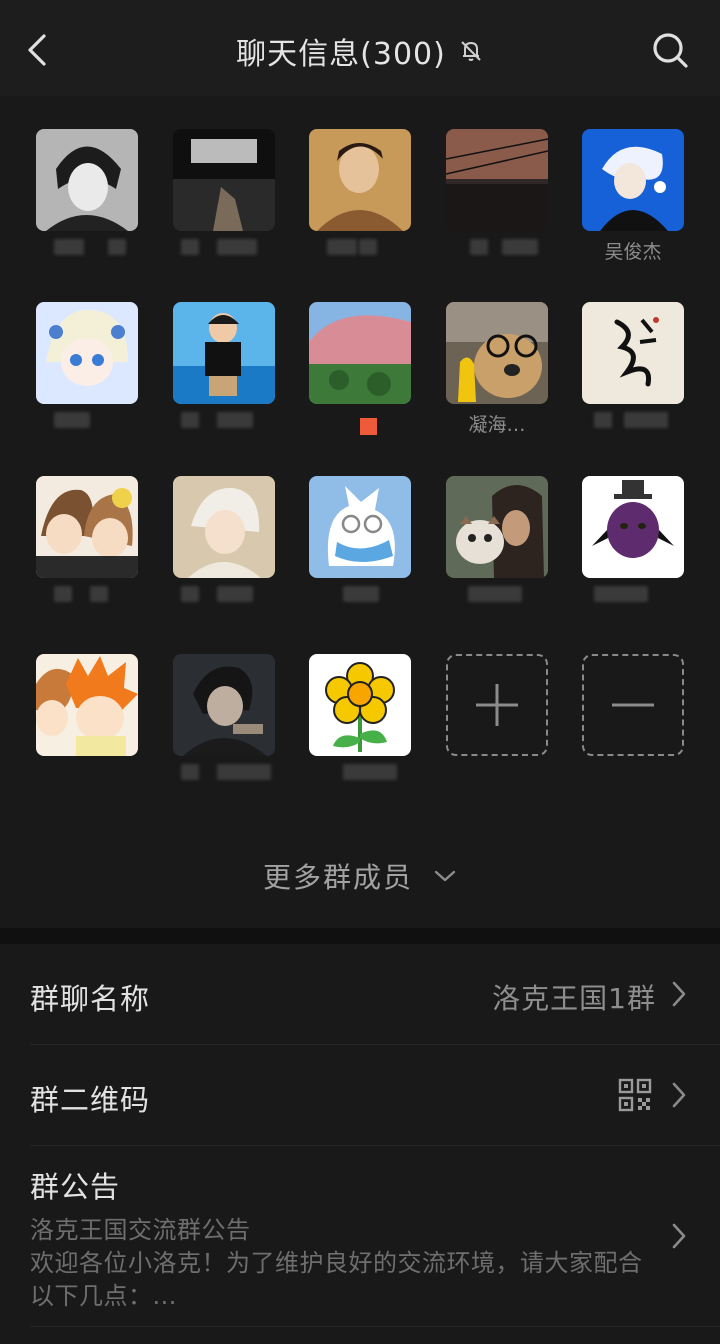 This screenshot has width=720, height=1344. Describe the element at coordinates (90, 999) in the screenshot. I see `group-name-label: 群聊名称` at that location.